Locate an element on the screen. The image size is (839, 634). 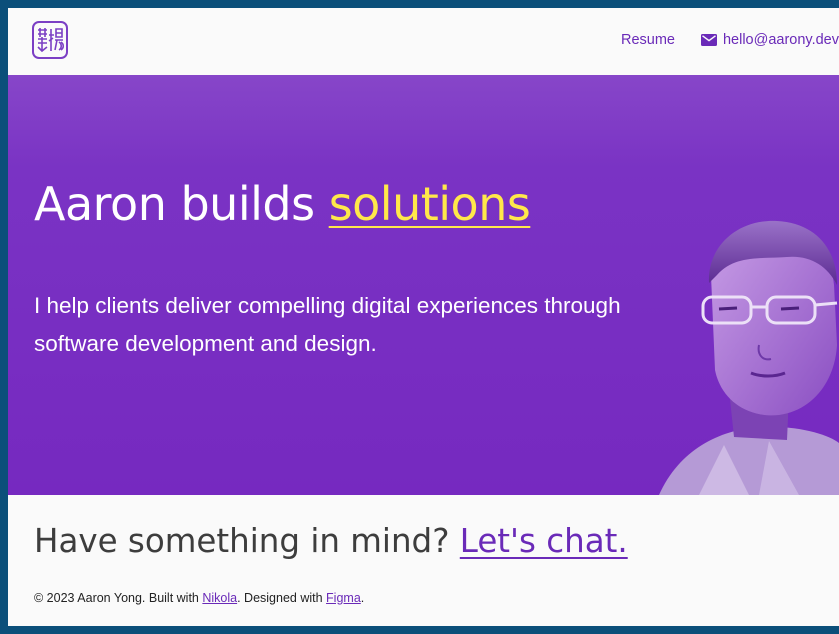
site-header: Resume hello@aarony.dev is located at coordinates (423, 41).